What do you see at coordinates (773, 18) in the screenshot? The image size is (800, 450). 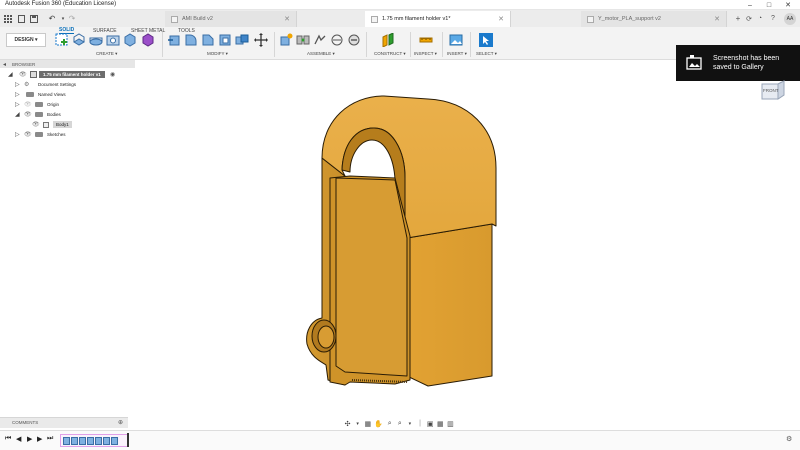 I see `help-icon: ?` at bounding box center [773, 18].